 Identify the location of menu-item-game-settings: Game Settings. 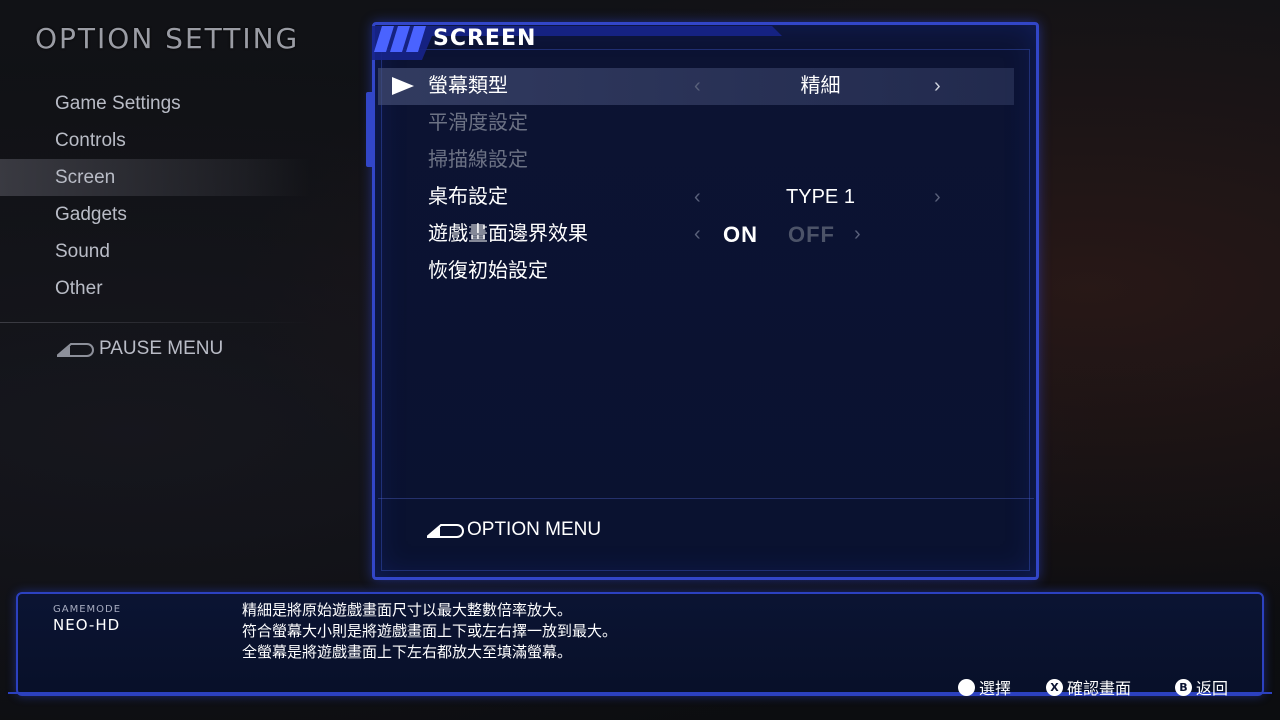
(155, 103).